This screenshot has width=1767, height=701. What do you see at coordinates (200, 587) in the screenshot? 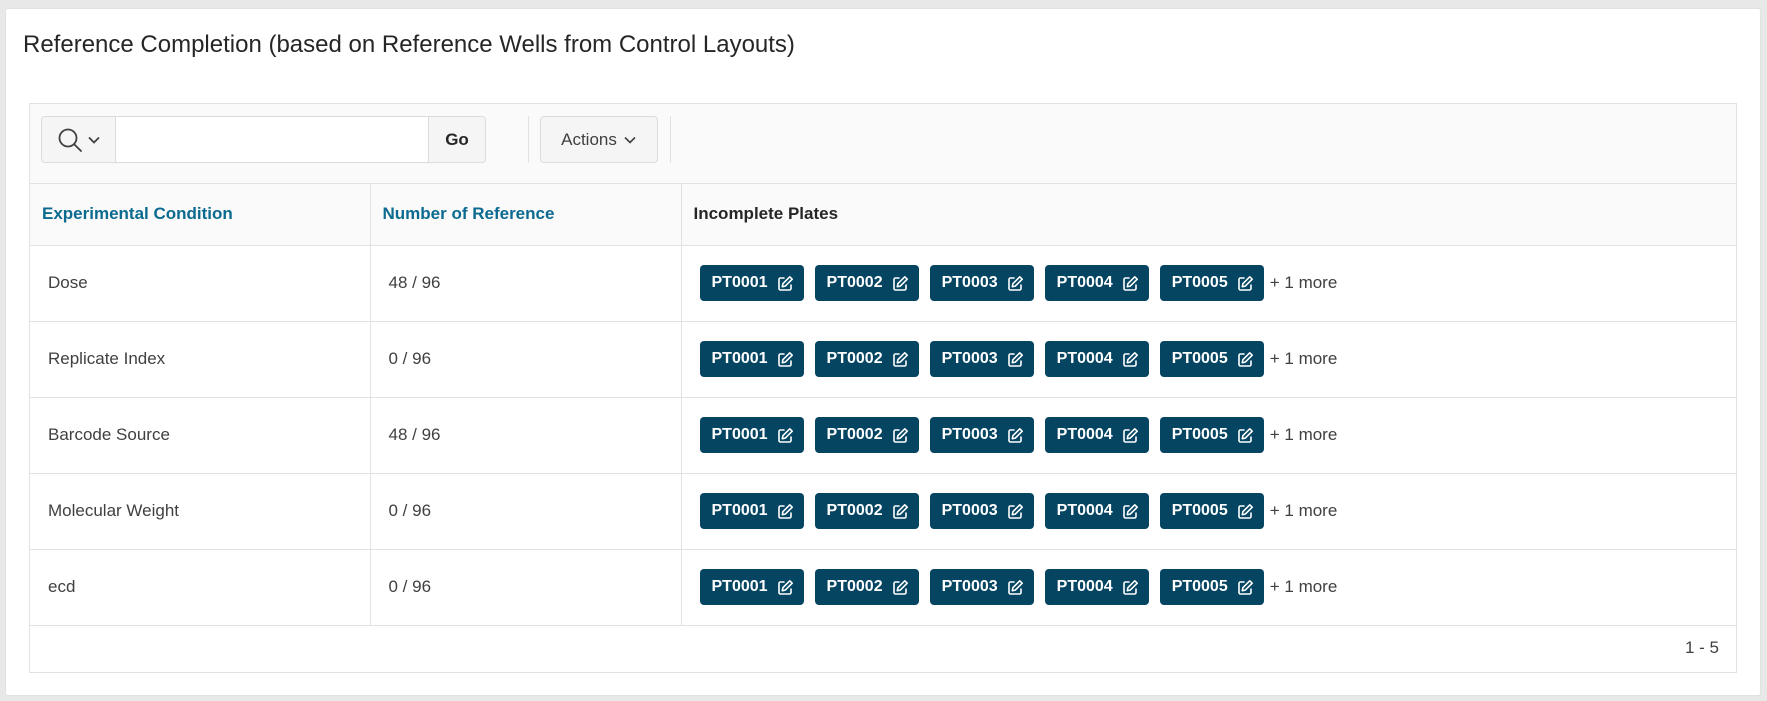
I see `cell-experimental-condition: ecd` at bounding box center [200, 587].